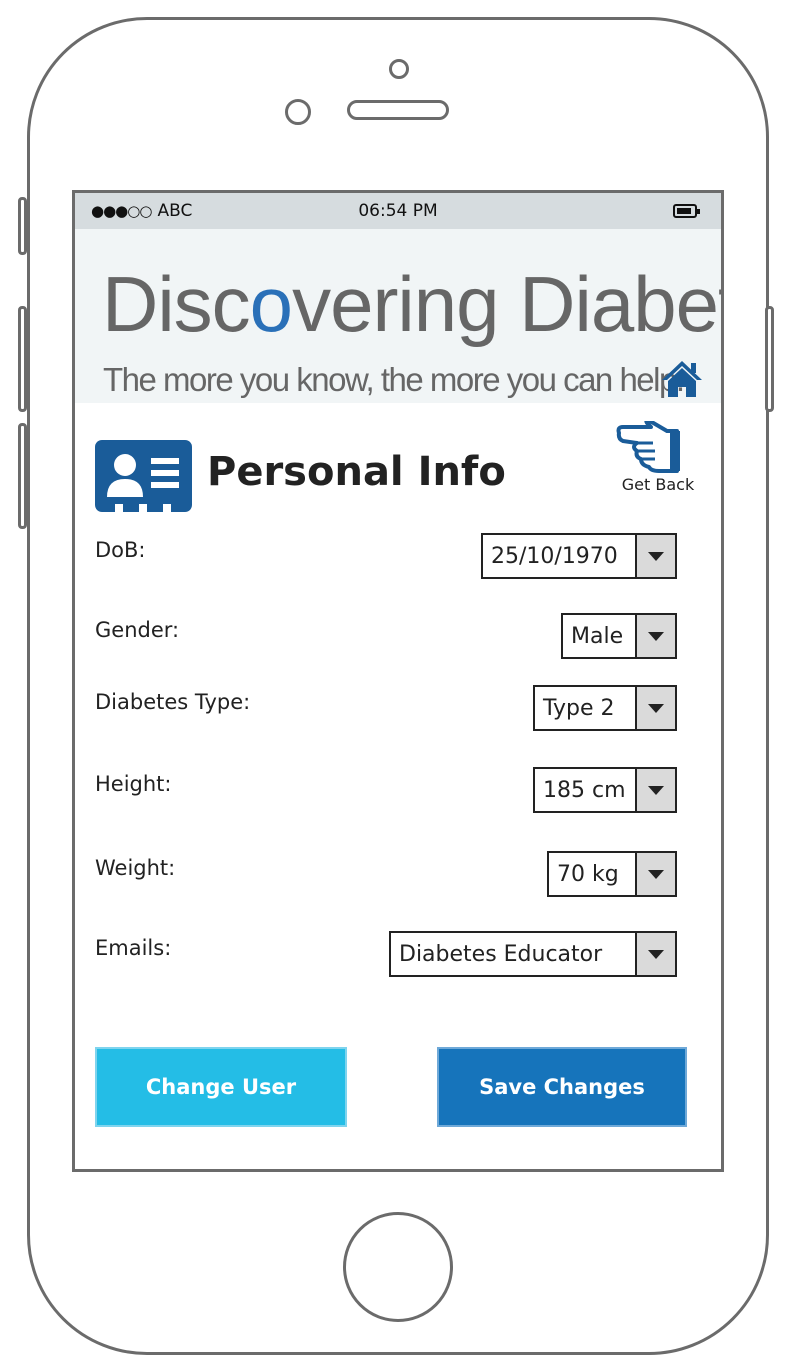  I want to click on dob-dropdown: 25/10/1970, so click(579, 556).